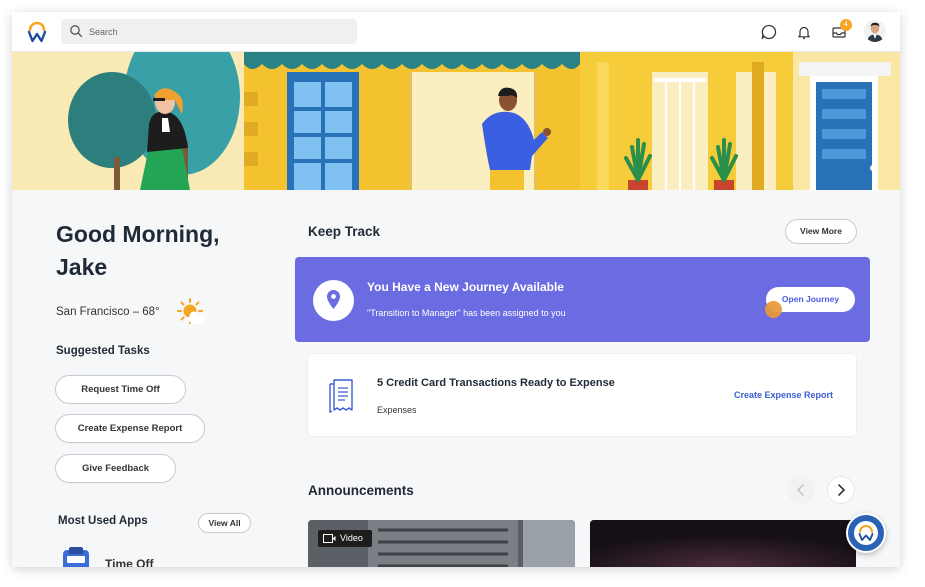 The height and width of the screenshot is (587, 925). What do you see at coordinates (397, 410) in the screenshot?
I see `expense-subtitle: Expenses` at bounding box center [397, 410].